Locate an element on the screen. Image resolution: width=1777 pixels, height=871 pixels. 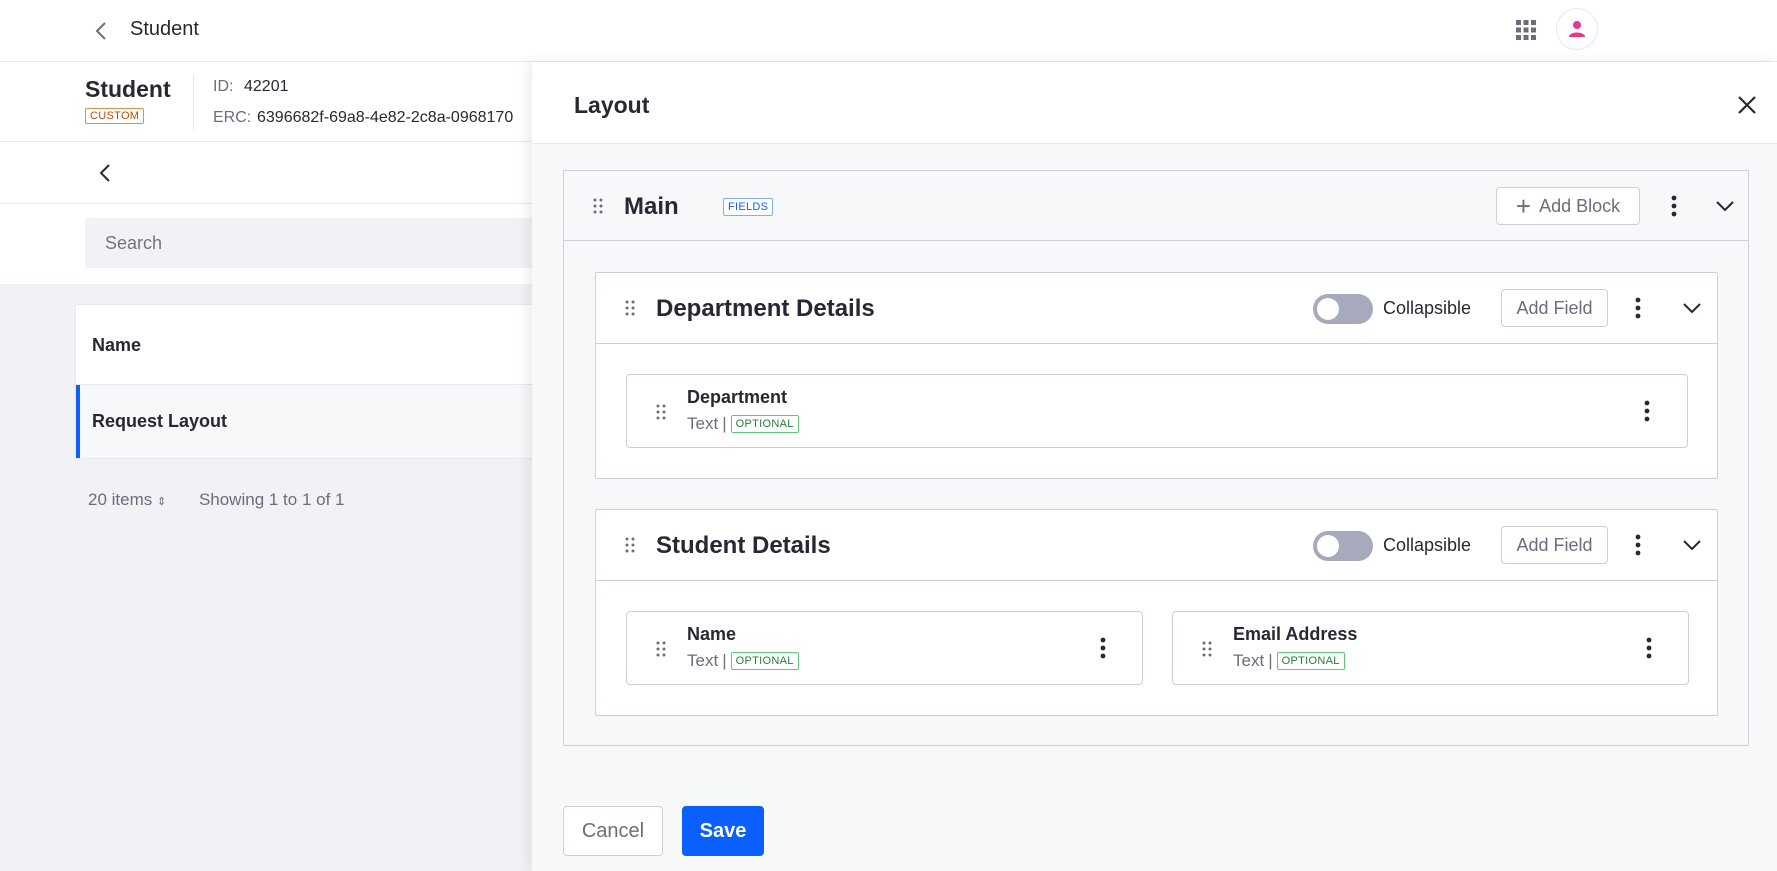
field-name: Department is located at coordinates (737, 397).